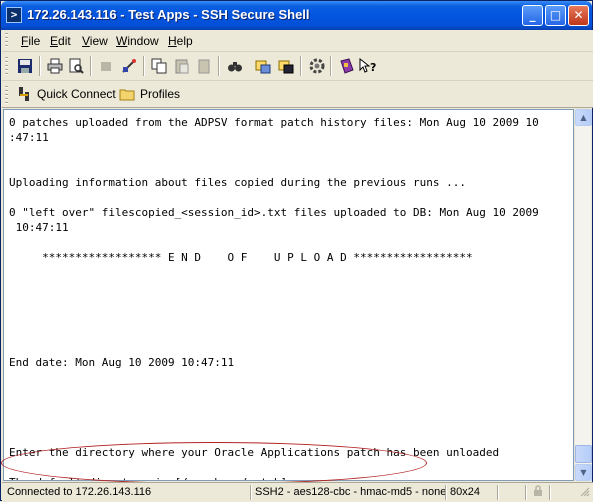  I want to click on maximize-button: □, so click(555, 15).